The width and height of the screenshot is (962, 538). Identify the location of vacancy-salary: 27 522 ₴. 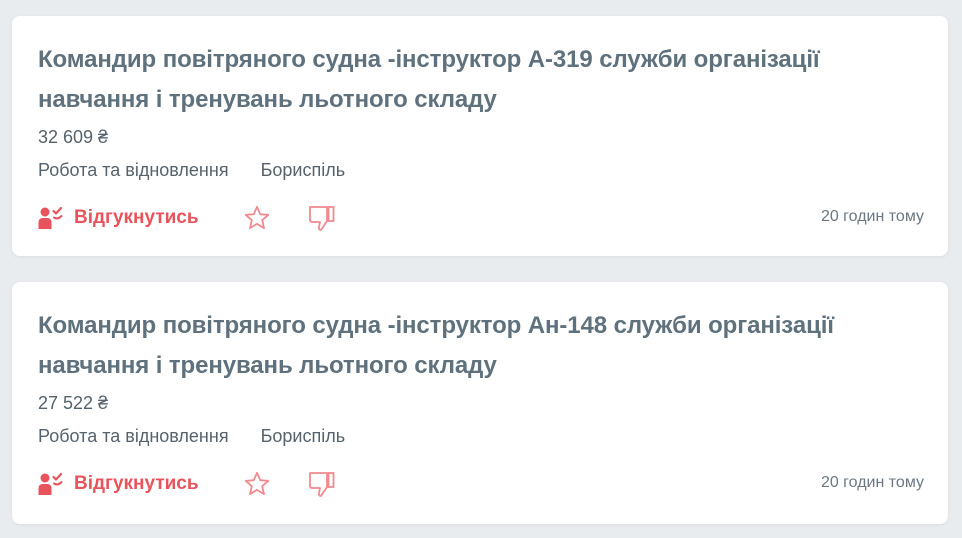
(73, 403).